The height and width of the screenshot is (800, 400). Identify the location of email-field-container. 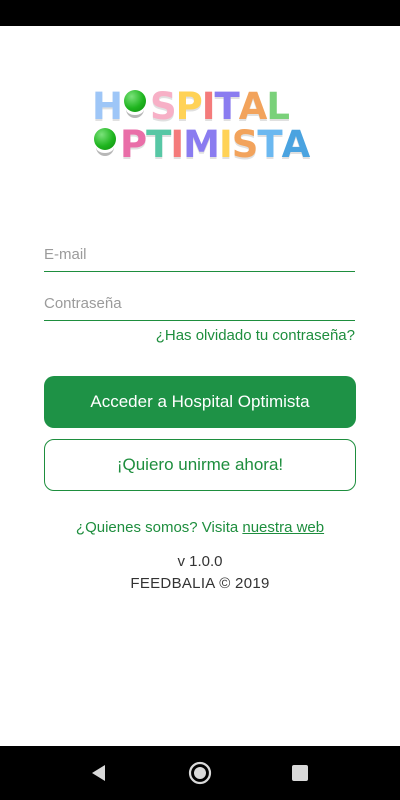
(199, 254).